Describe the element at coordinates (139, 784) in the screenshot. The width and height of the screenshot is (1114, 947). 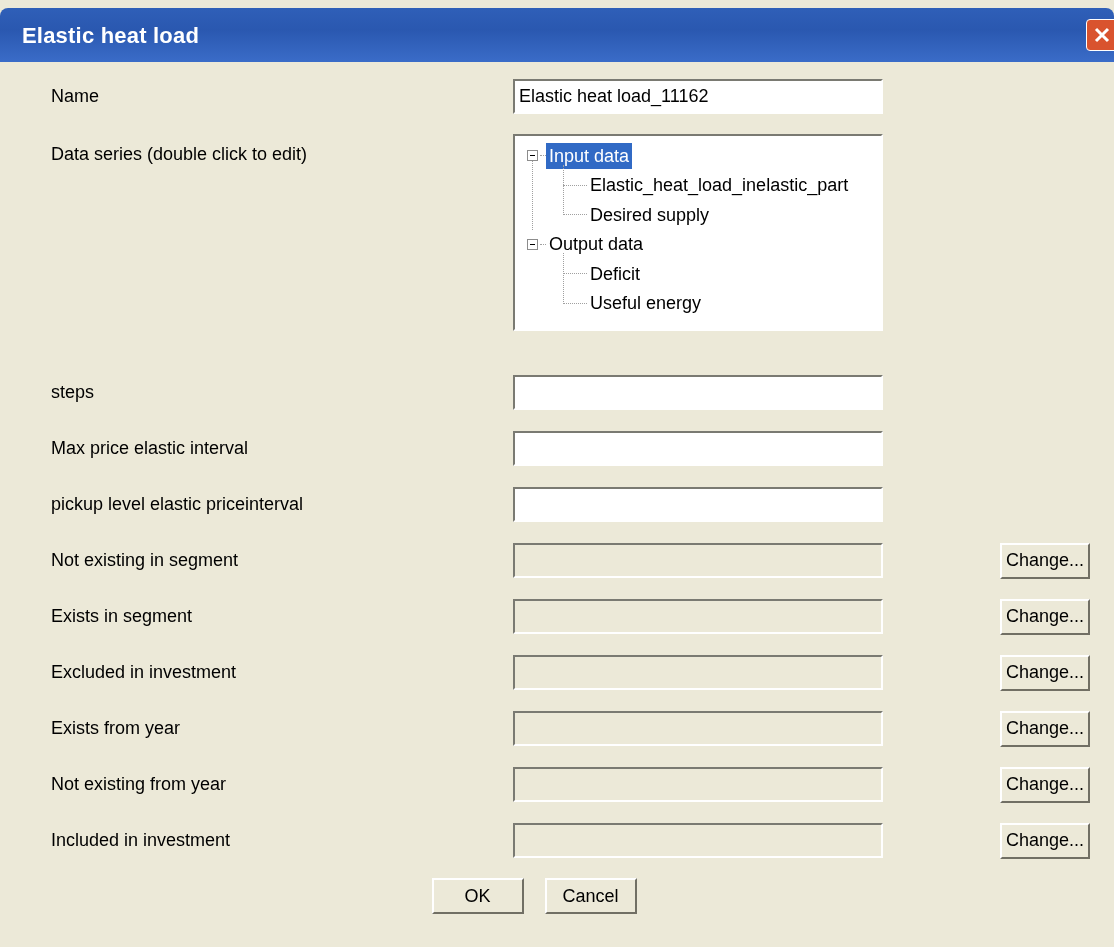
I see `field-label: Not existing from year` at that location.